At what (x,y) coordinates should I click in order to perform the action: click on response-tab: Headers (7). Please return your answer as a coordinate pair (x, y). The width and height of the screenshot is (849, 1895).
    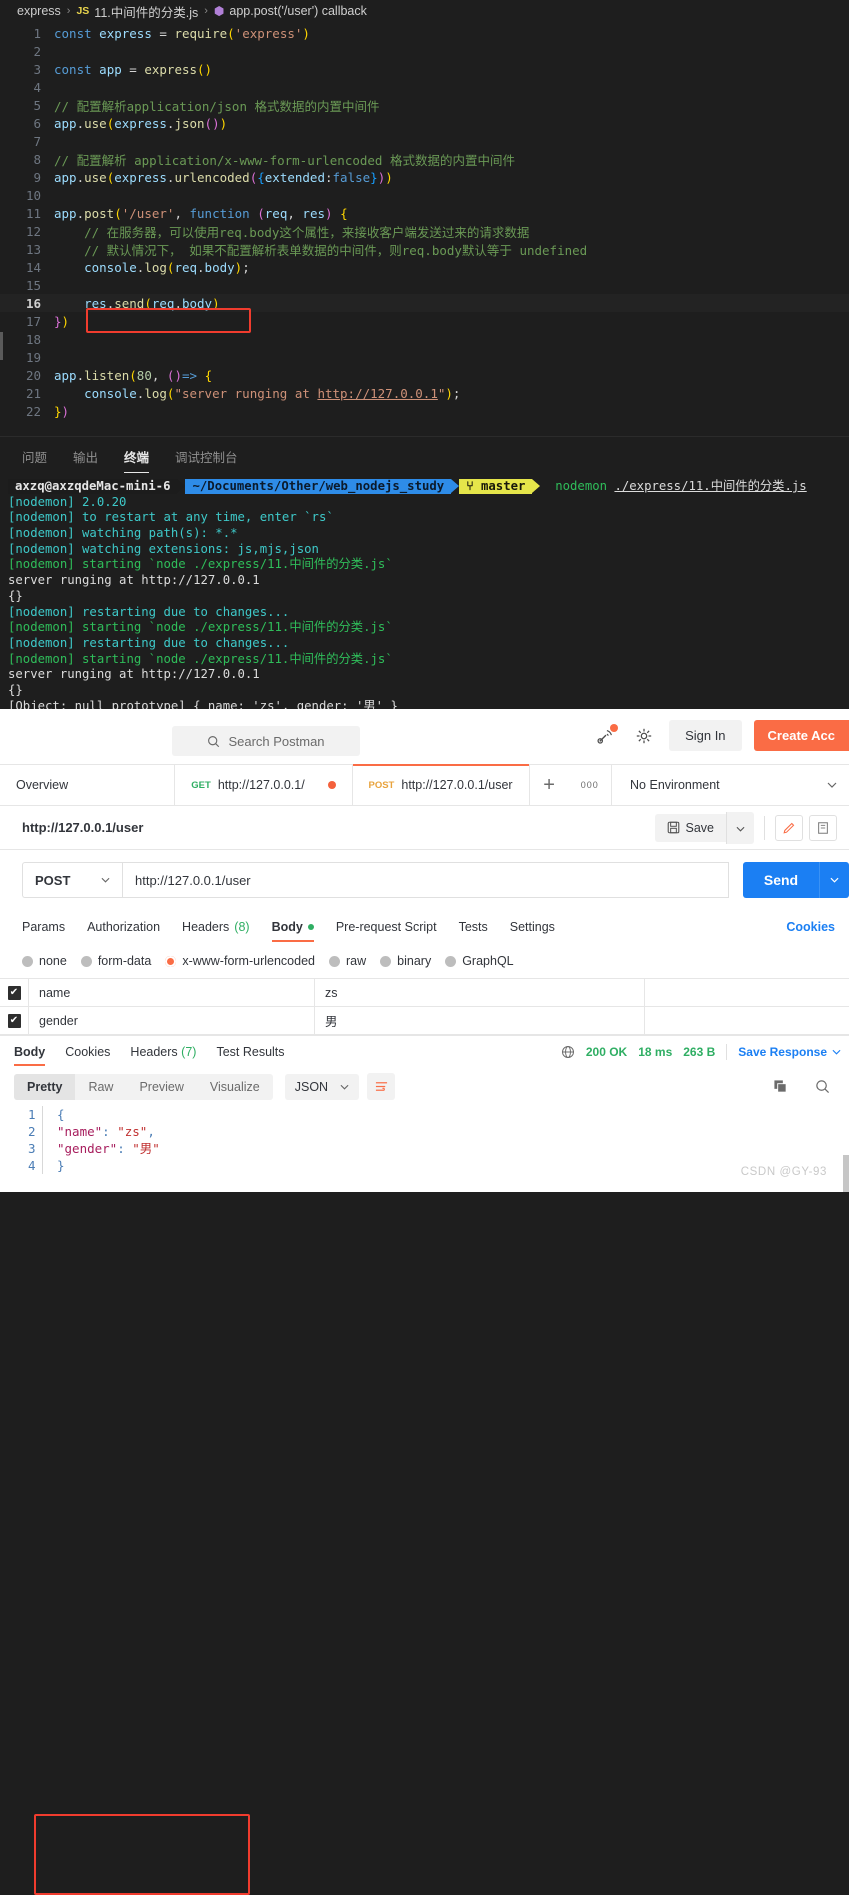
    Looking at the image, I should click on (163, 1052).